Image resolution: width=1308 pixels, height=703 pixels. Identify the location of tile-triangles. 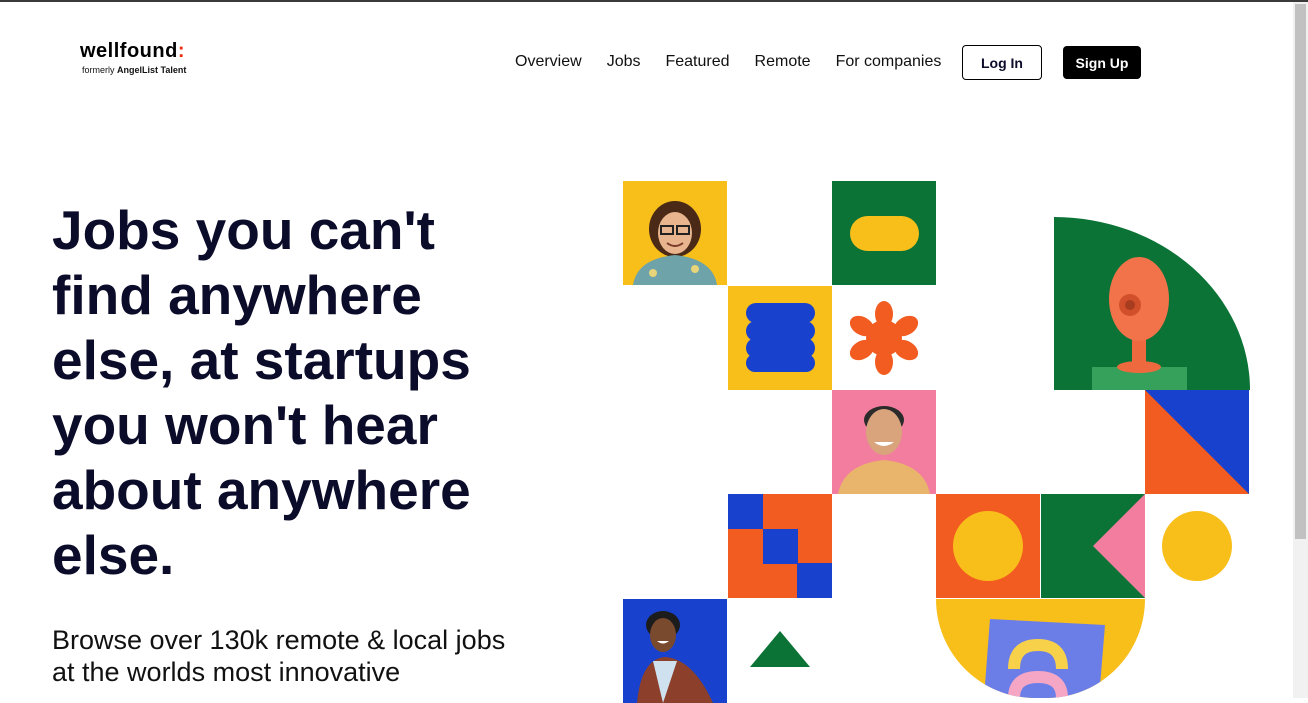
(1197, 442).